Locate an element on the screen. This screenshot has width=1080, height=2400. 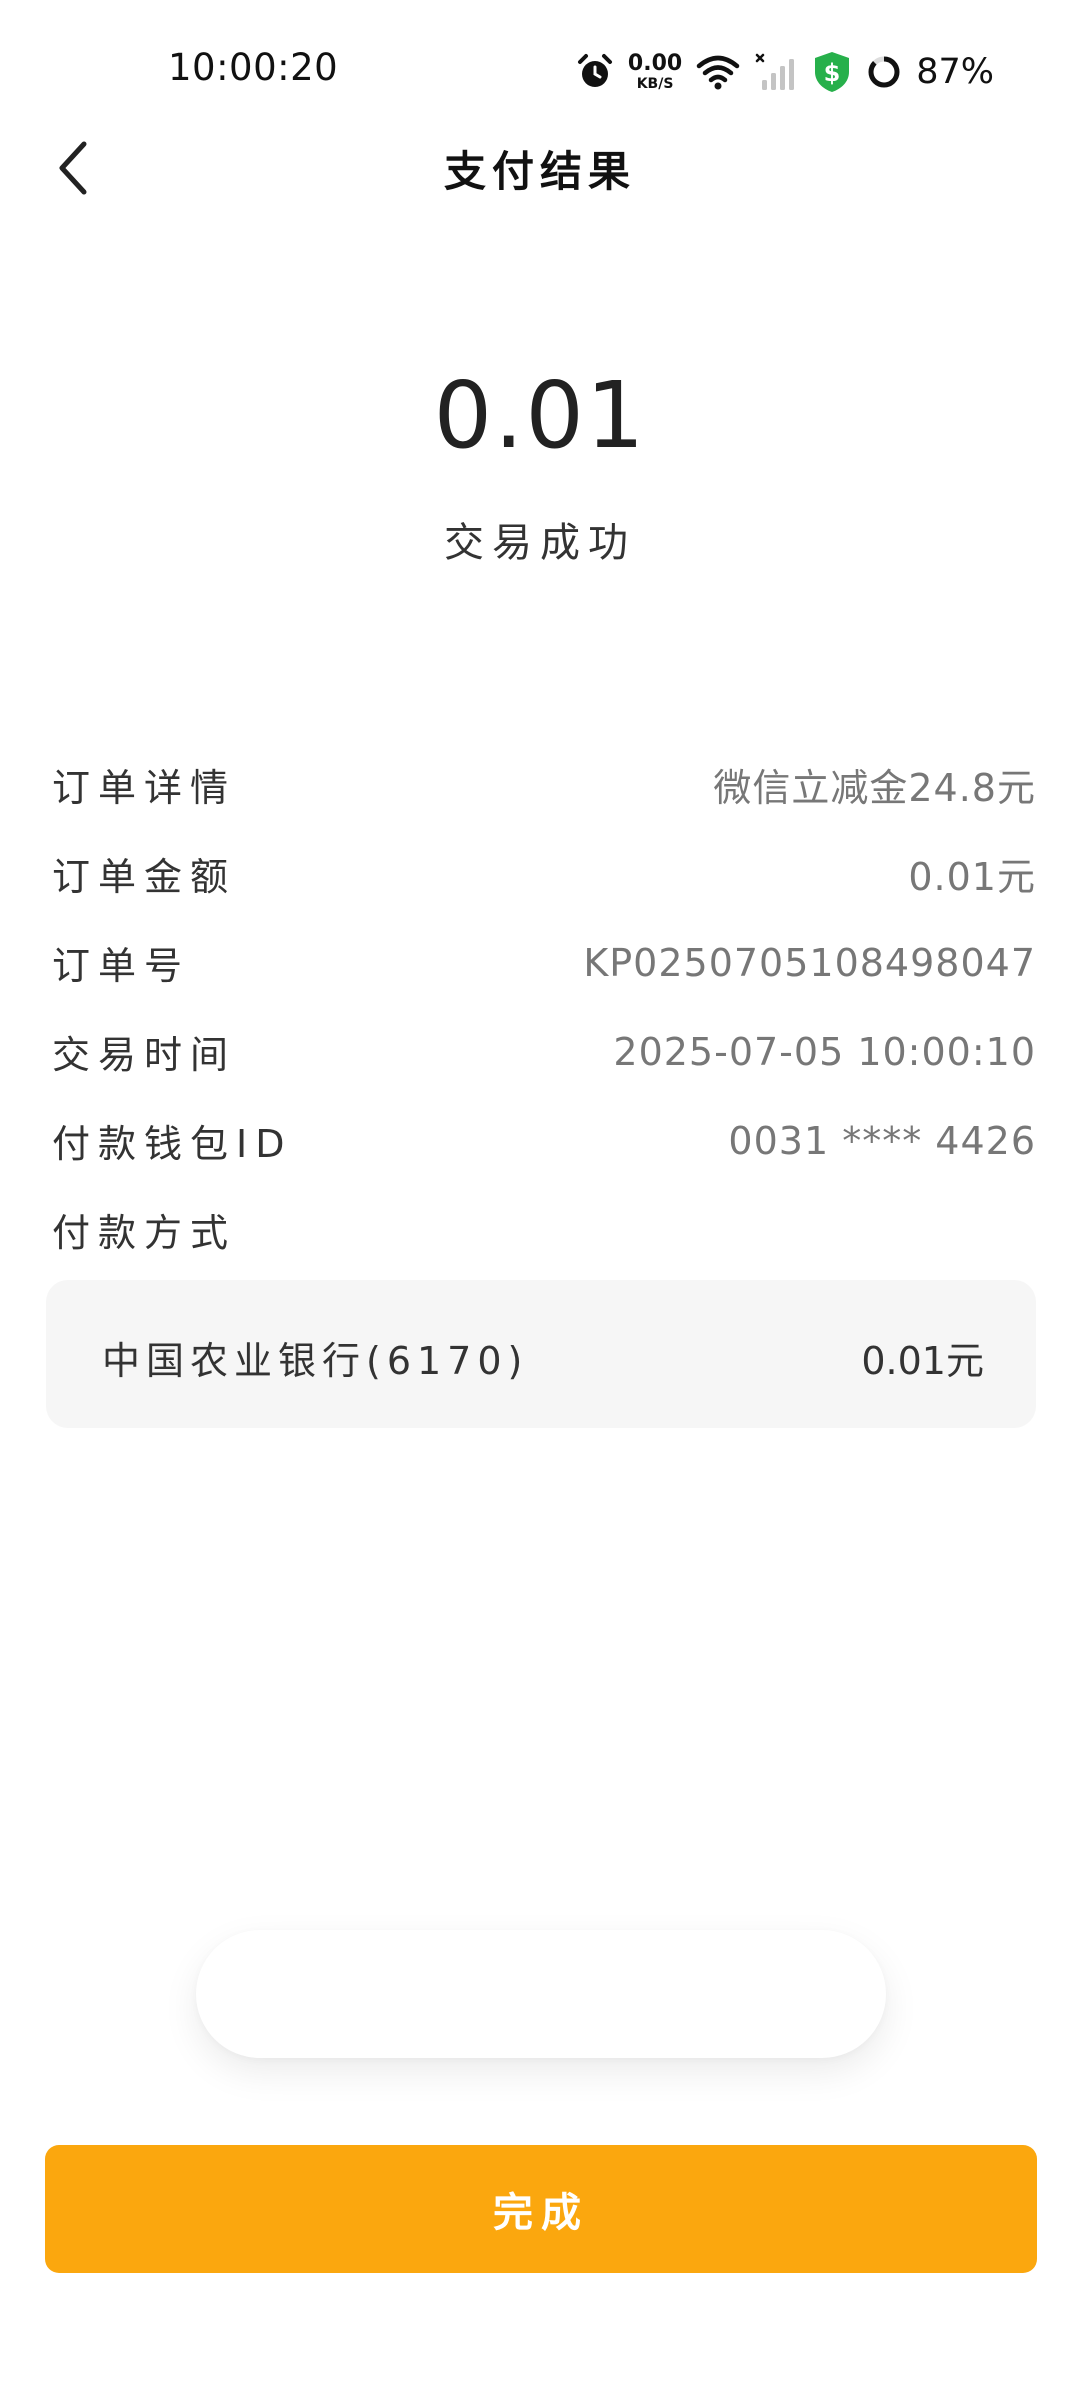
status-icons: 0.00 KB/S $ 87% is located at coordinates (785, 72).